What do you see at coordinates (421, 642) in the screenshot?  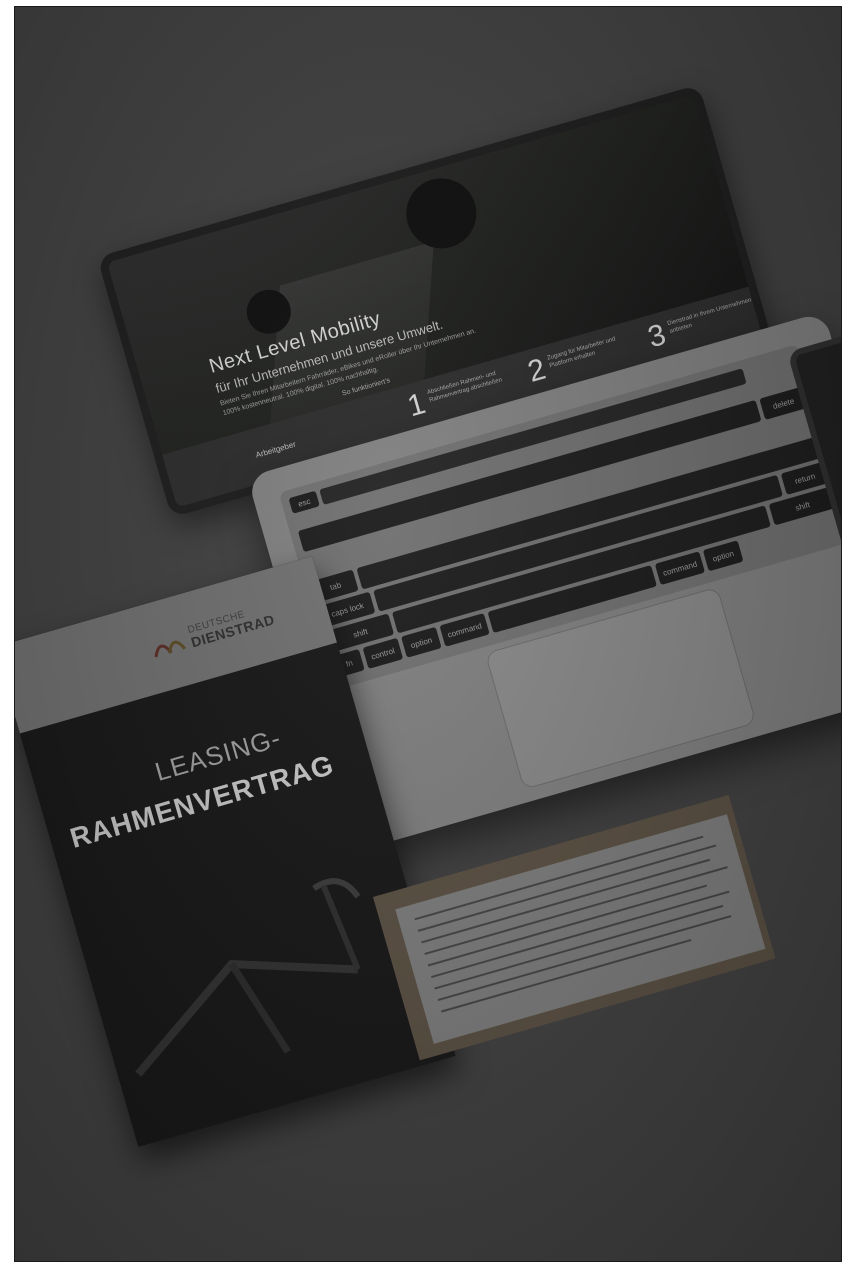 I see `key-option-left: option` at bounding box center [421, 642].